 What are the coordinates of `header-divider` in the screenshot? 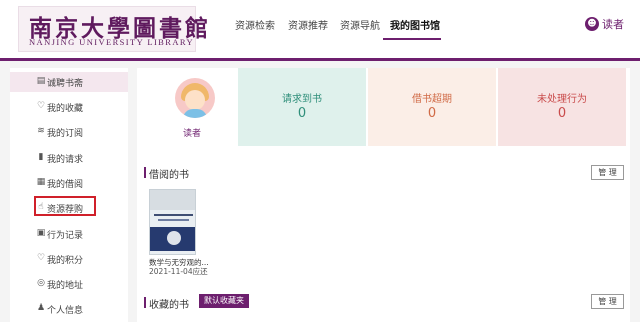 It's located at (320, 59).